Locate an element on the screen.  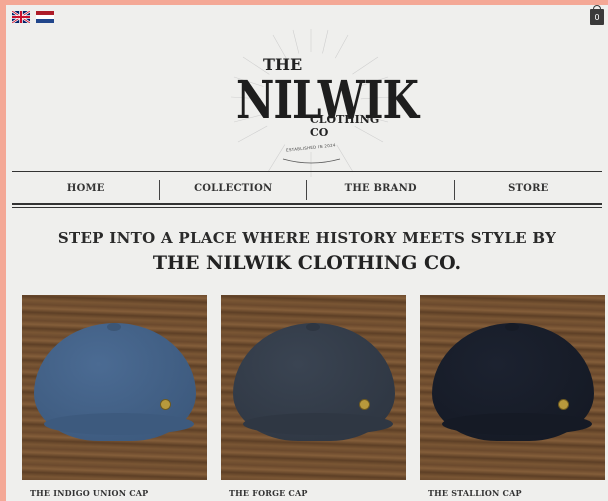
product-card-stallion: THE STALLION CAP is located at coordinates (512, 398).